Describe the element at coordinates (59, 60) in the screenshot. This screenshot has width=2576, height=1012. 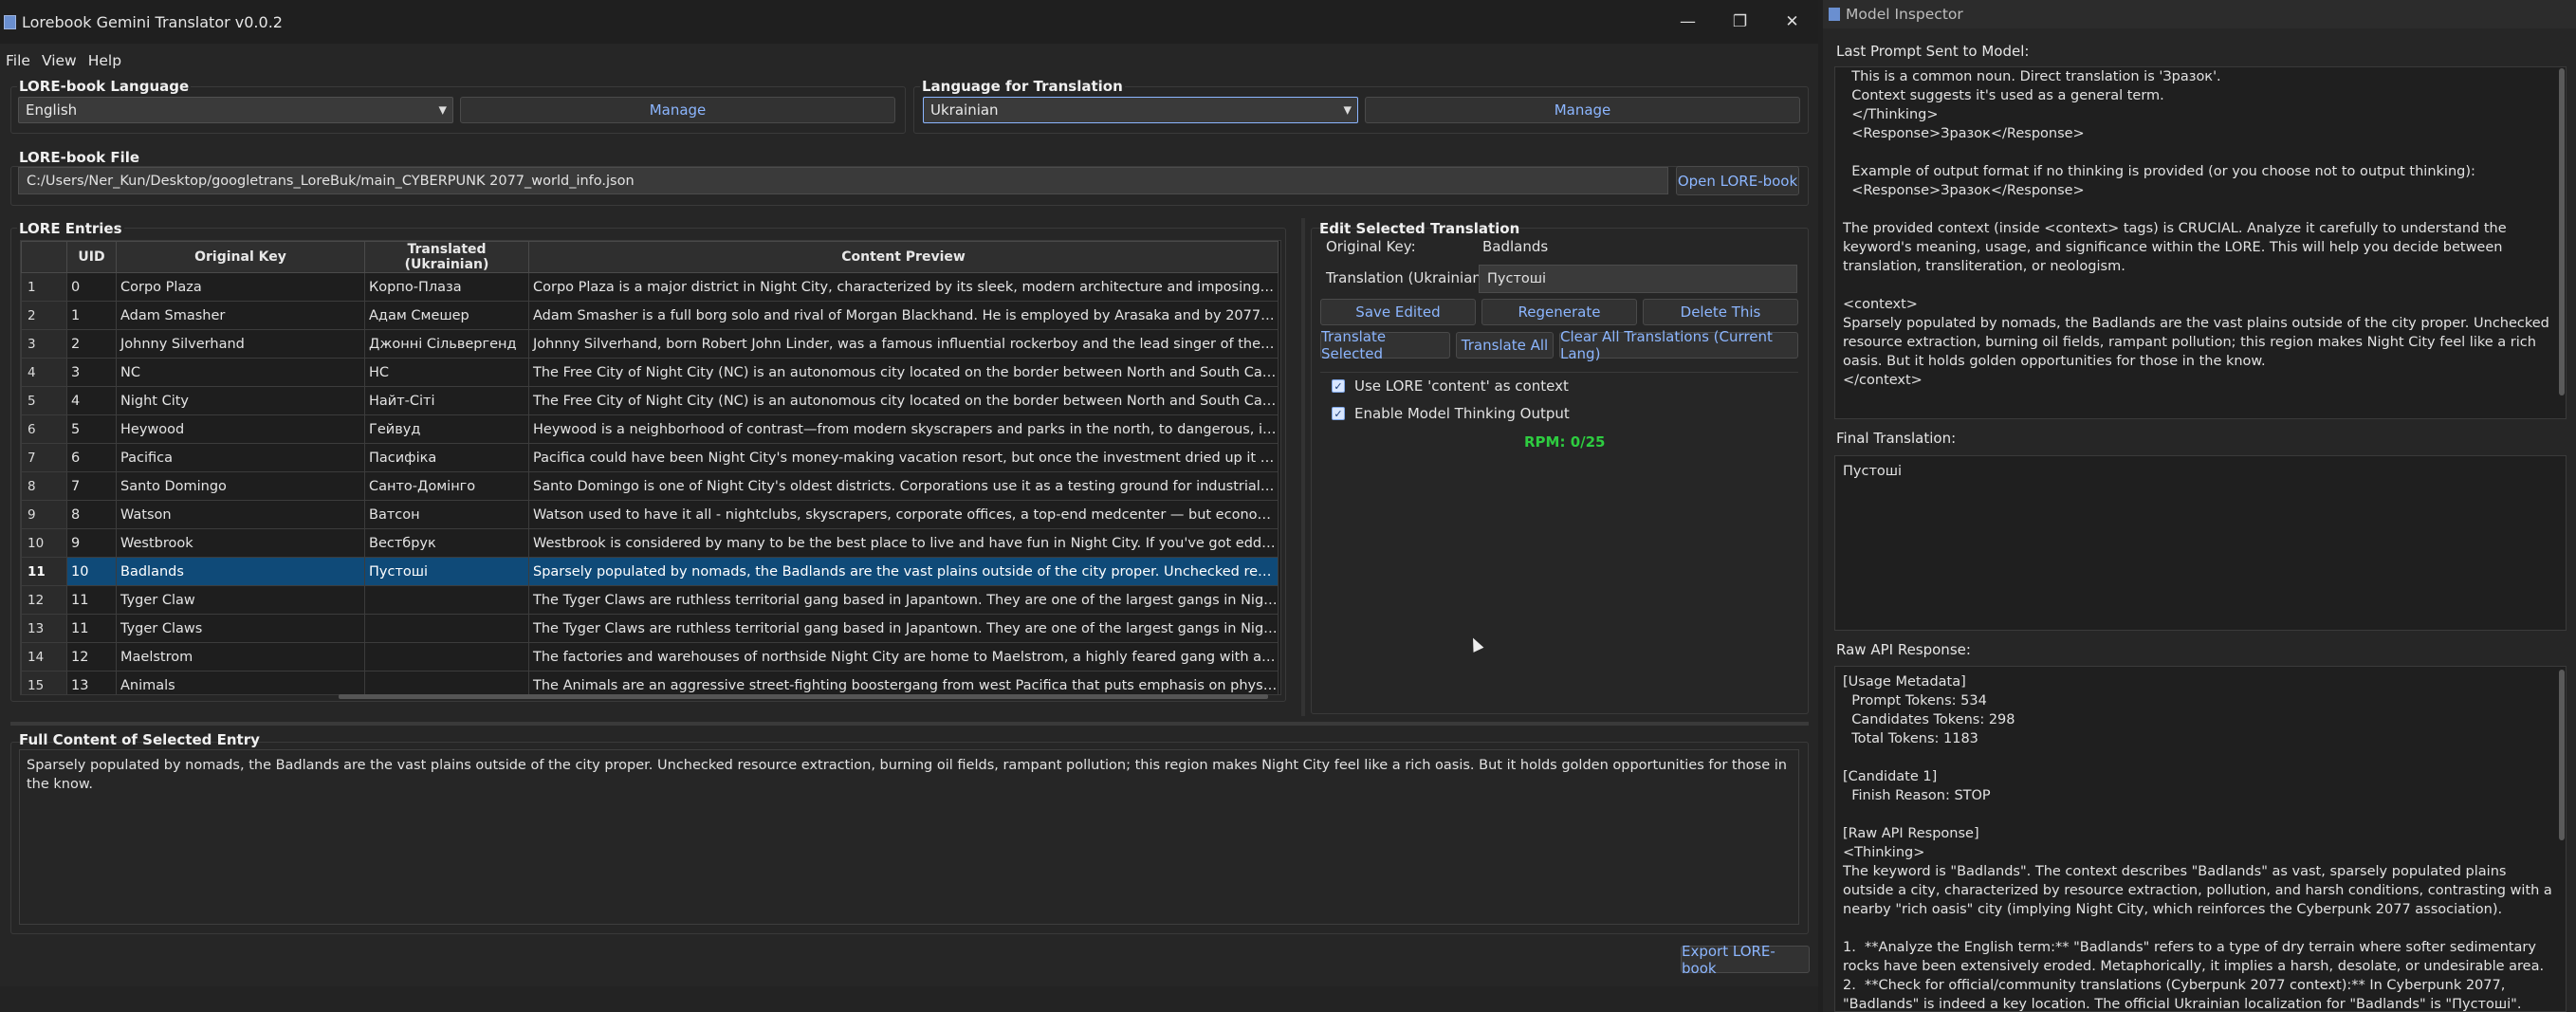
I see `menu-view: View` at that location.